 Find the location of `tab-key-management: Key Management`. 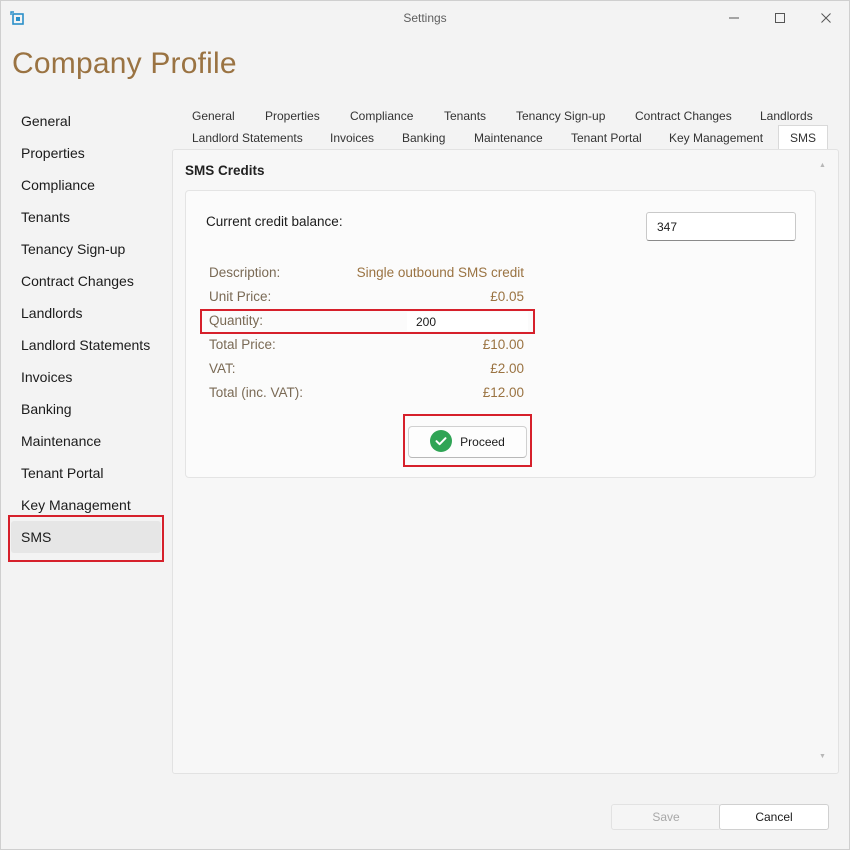

tab-key-management: Key Management is located at coordinates (716, 138).